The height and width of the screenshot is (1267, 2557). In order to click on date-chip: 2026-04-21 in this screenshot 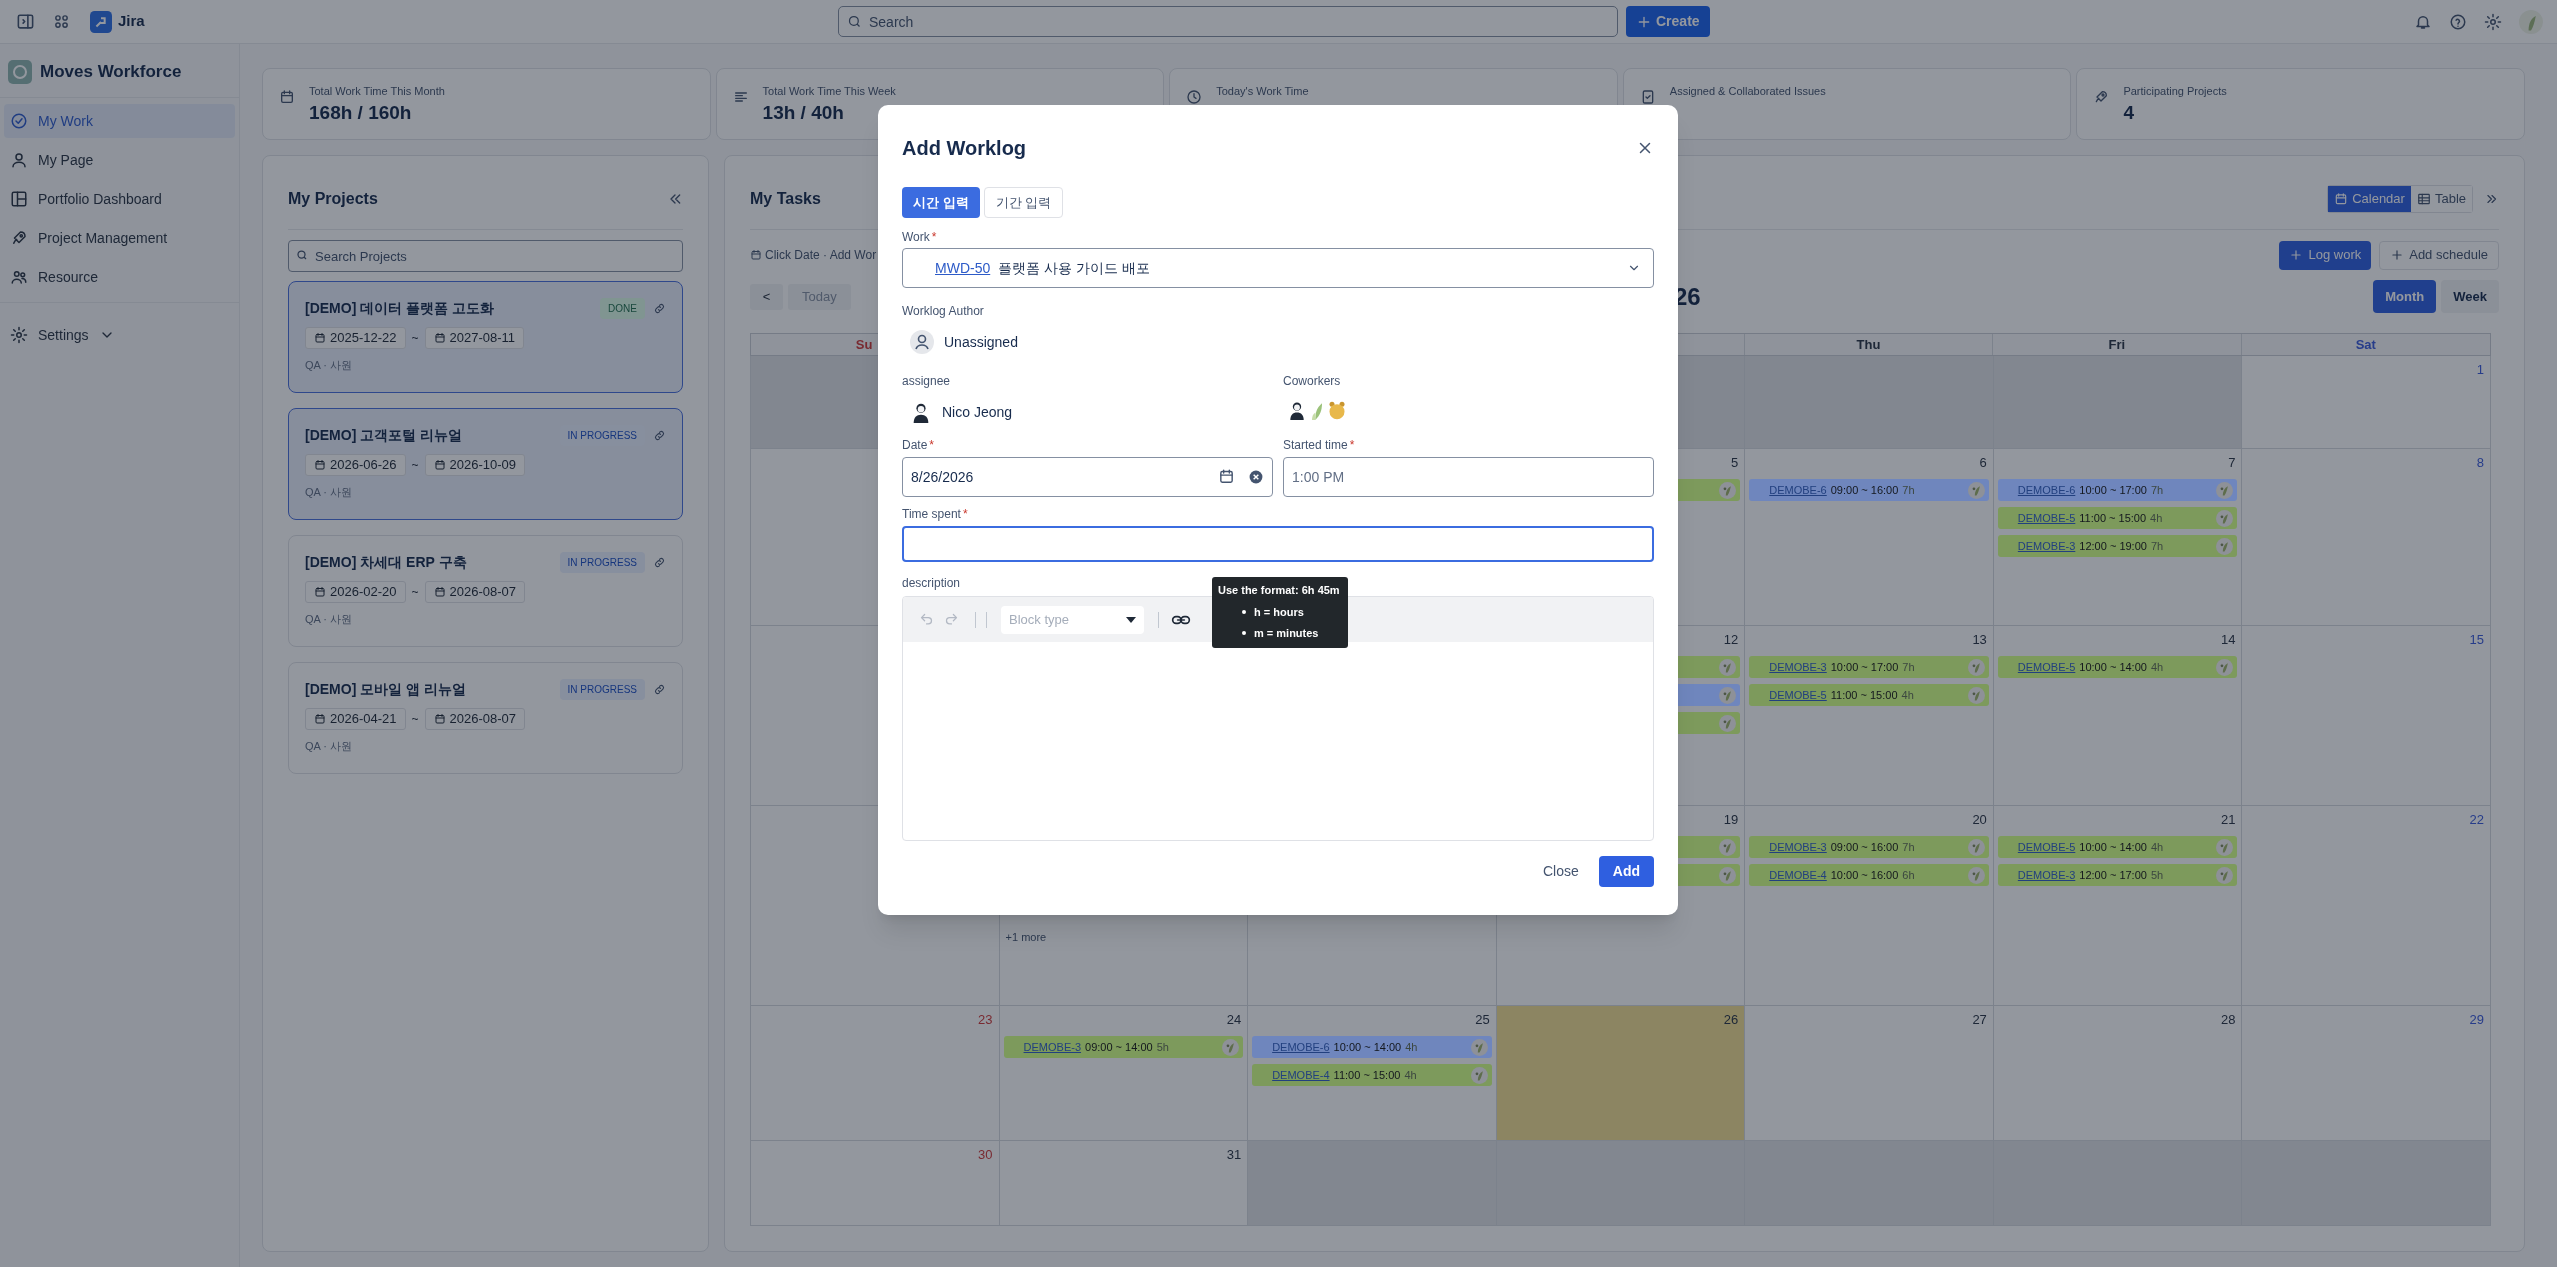, I will do `click(355, 719)`.